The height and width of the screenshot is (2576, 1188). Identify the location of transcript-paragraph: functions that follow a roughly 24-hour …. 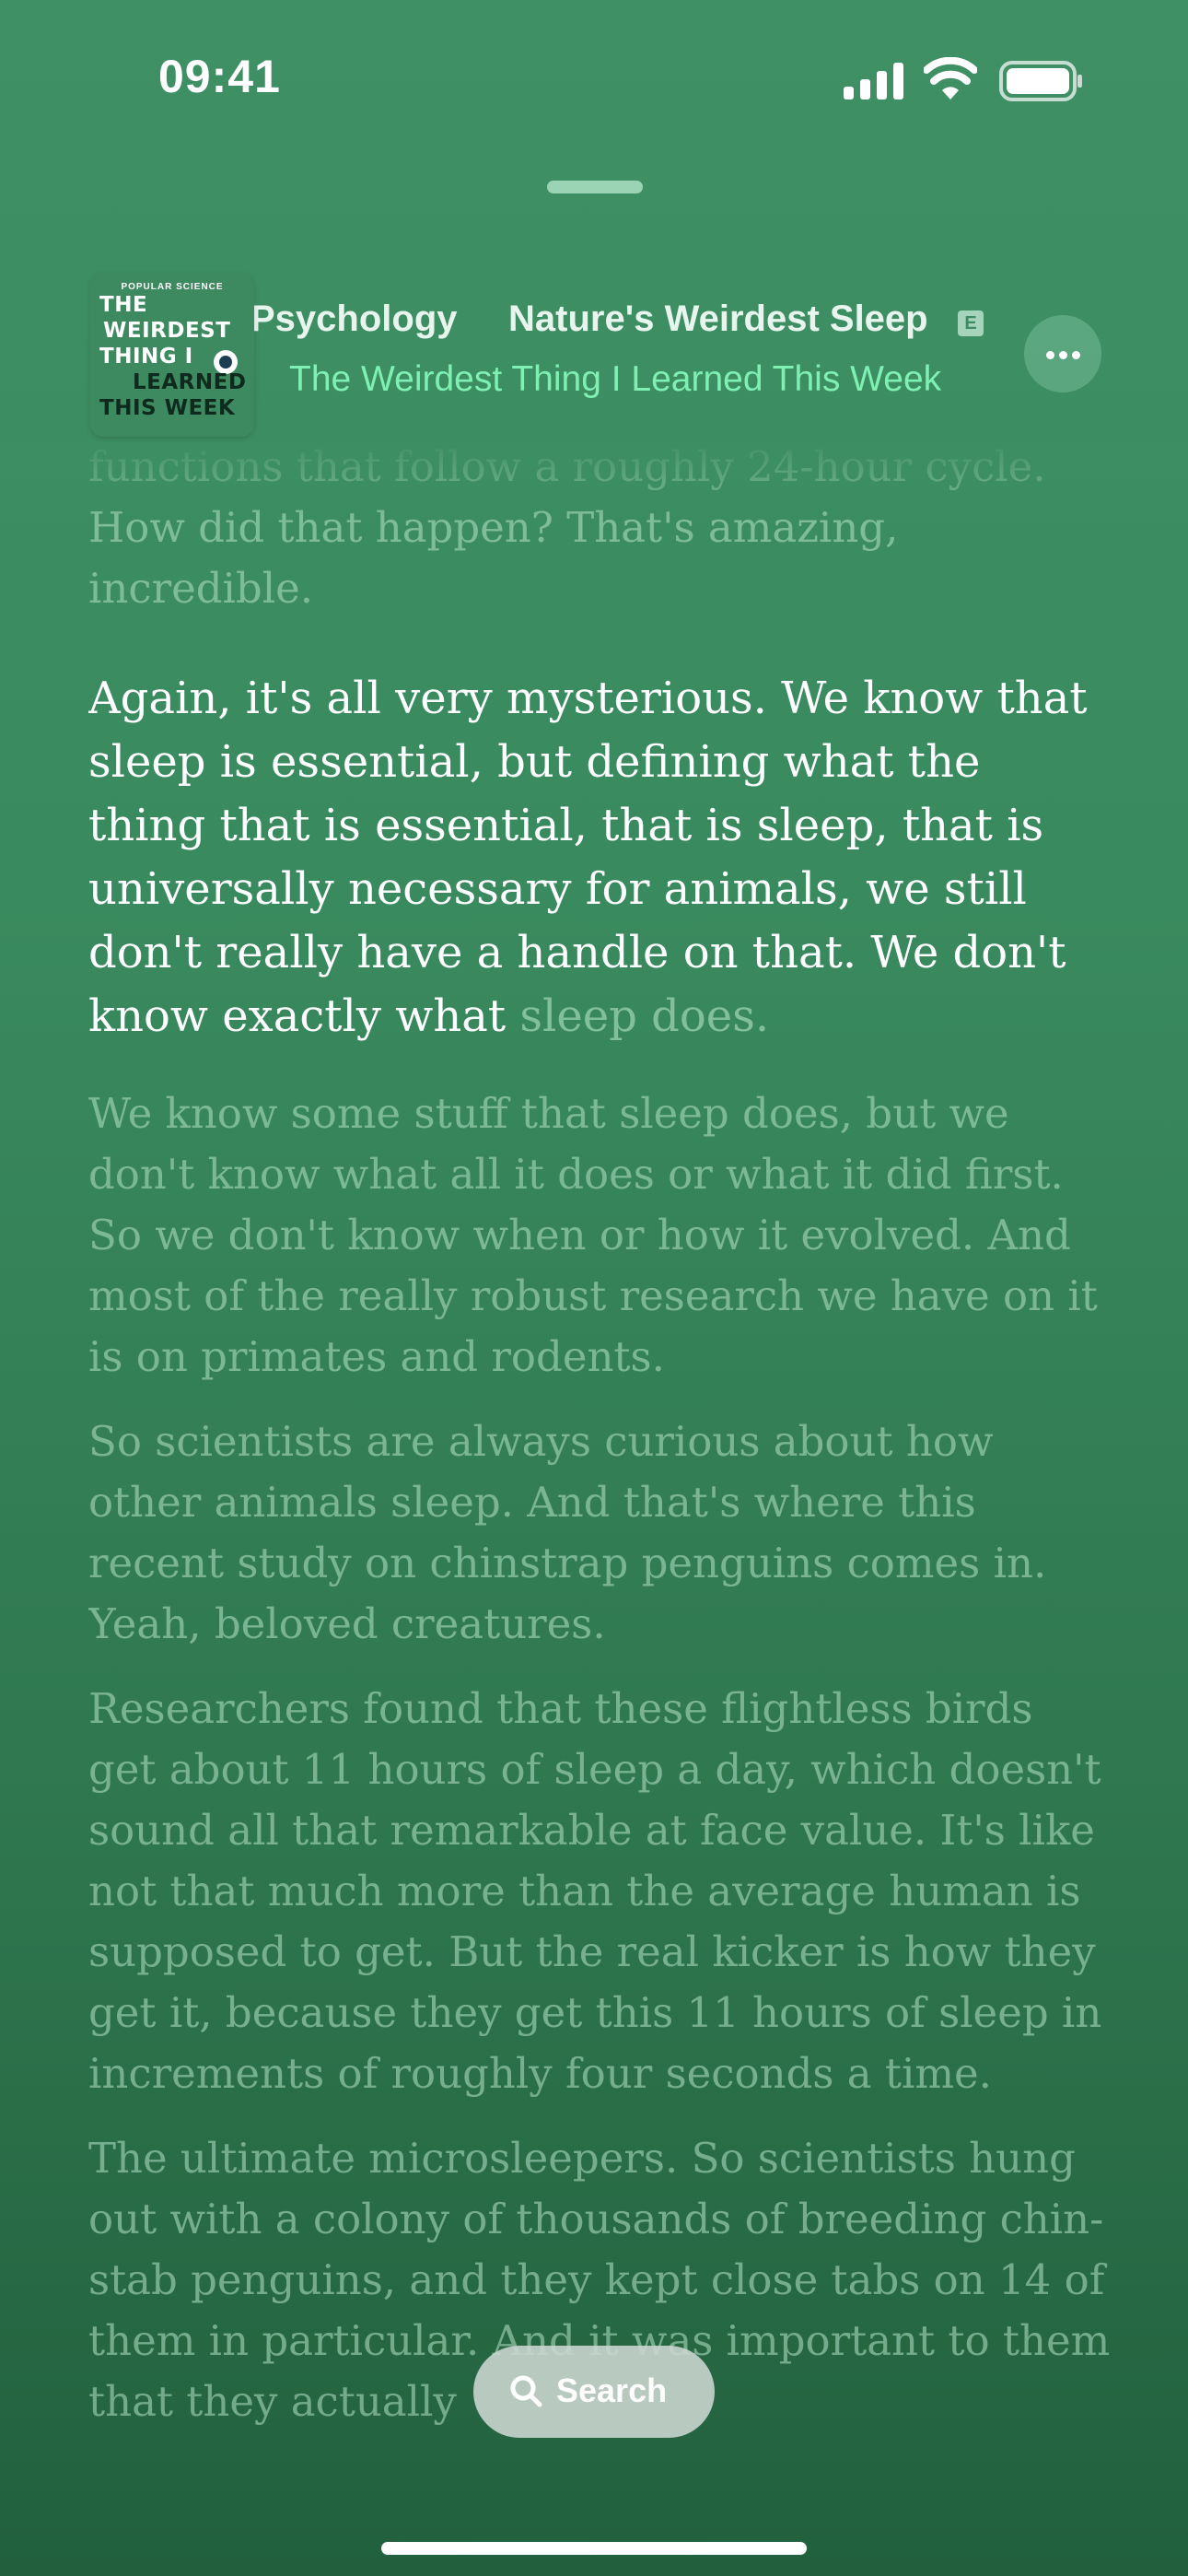
(599, 530).